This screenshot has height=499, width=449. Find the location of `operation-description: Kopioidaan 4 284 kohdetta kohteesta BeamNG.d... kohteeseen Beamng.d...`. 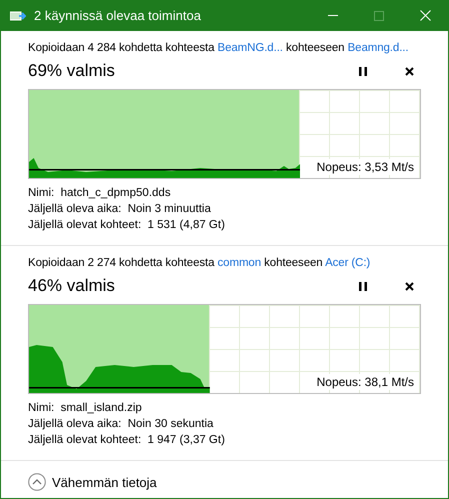

operation-description: Kopioidaan 4 284 kohdetta kohteesta BeamNG.d... kohteeseen Beamng.d... is located at coordinates (219, 48).